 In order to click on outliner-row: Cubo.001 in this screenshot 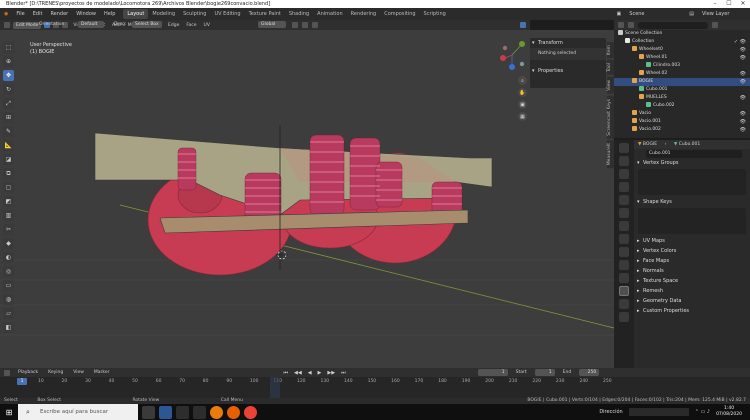, I will do `click(682, 90)`.